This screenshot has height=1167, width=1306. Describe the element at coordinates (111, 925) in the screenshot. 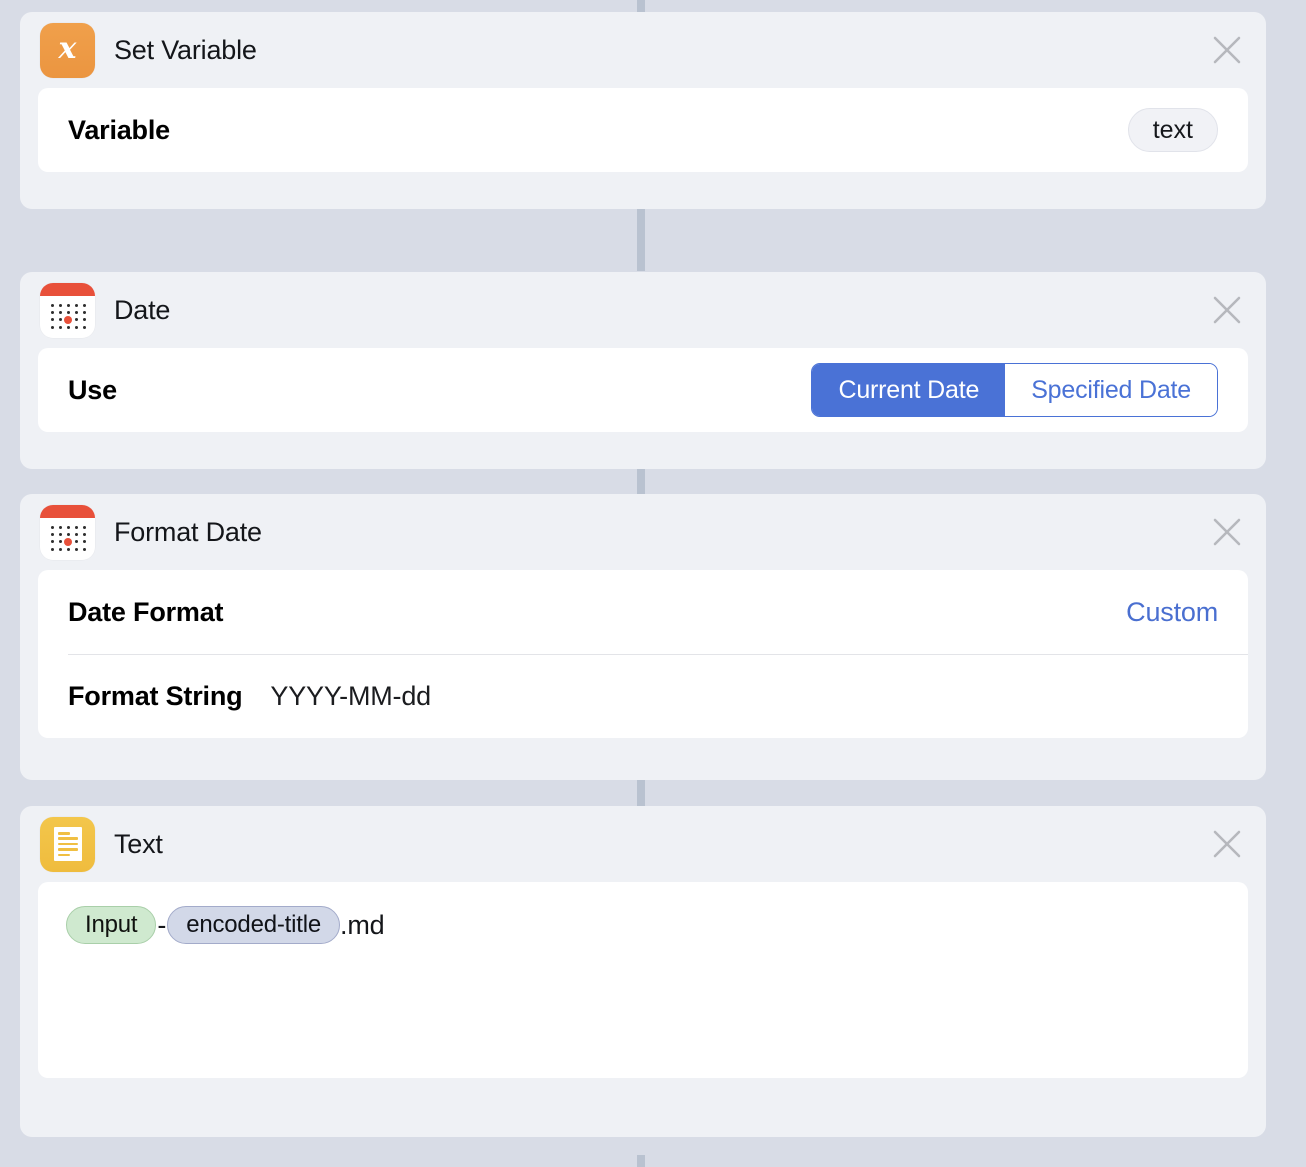

I see `token-input: Input` at that location.